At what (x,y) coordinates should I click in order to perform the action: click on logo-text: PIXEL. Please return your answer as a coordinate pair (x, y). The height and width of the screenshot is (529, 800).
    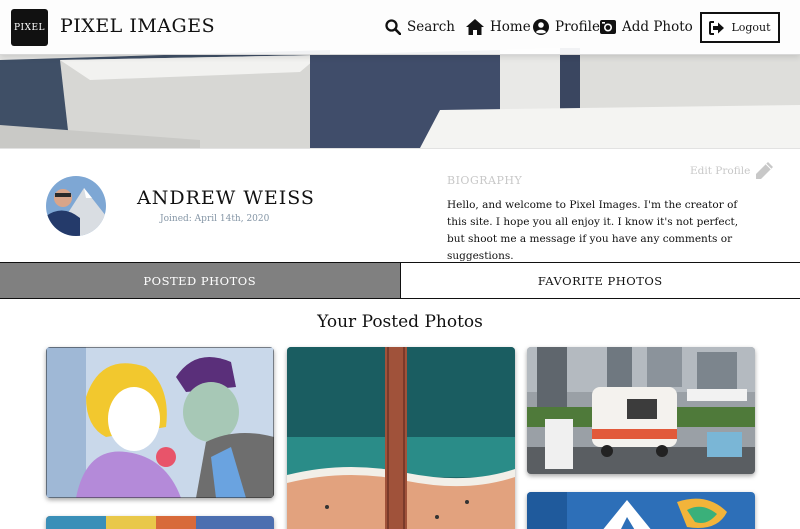
    Looking at the image, I should click on (29, 27).